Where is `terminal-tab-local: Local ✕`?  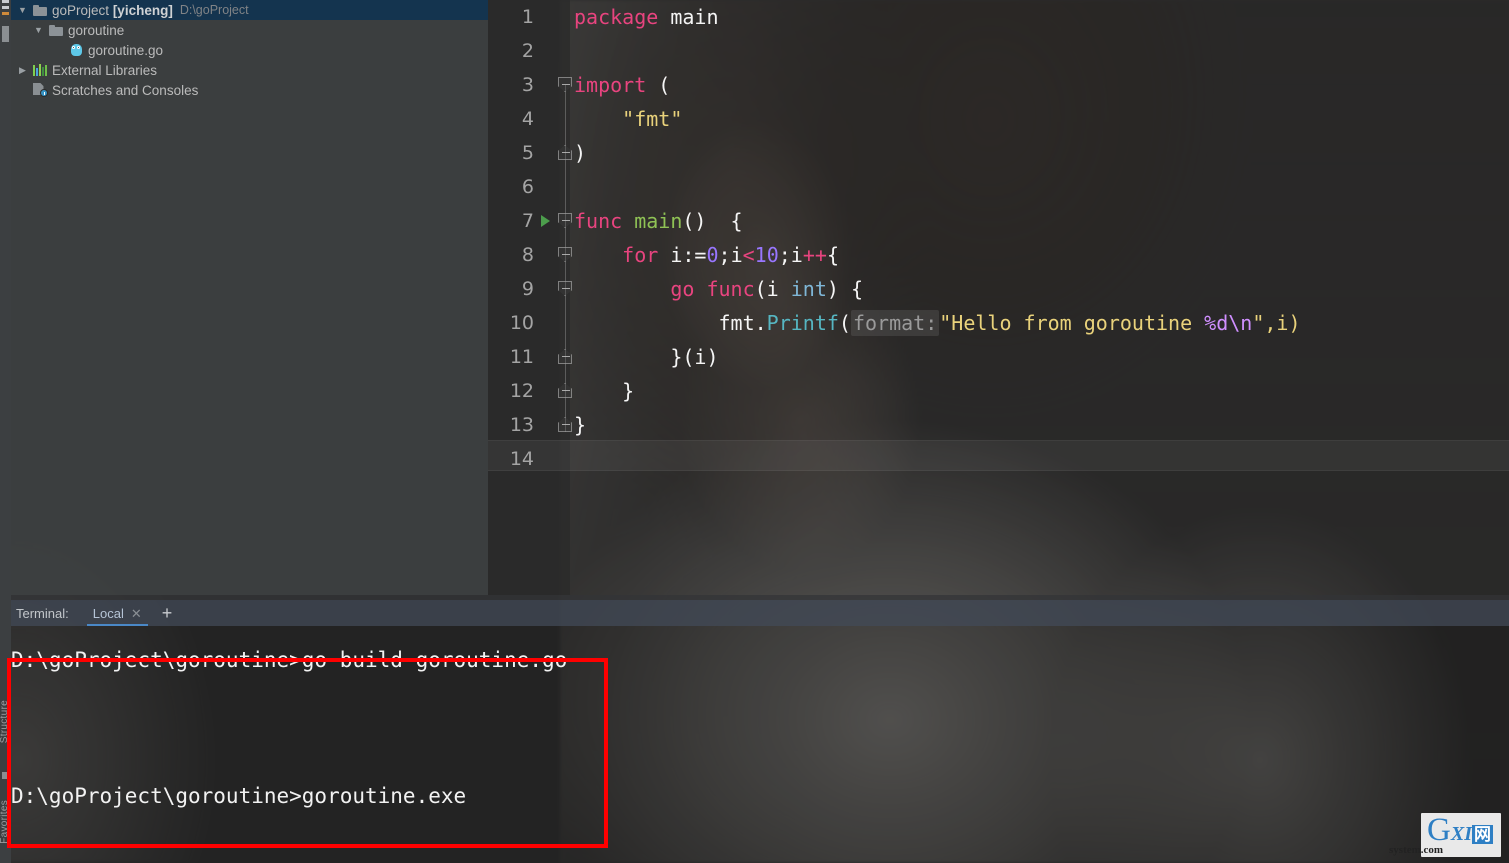 terminal-tab-local: Local ✕ is located at coordinates (117, 613).